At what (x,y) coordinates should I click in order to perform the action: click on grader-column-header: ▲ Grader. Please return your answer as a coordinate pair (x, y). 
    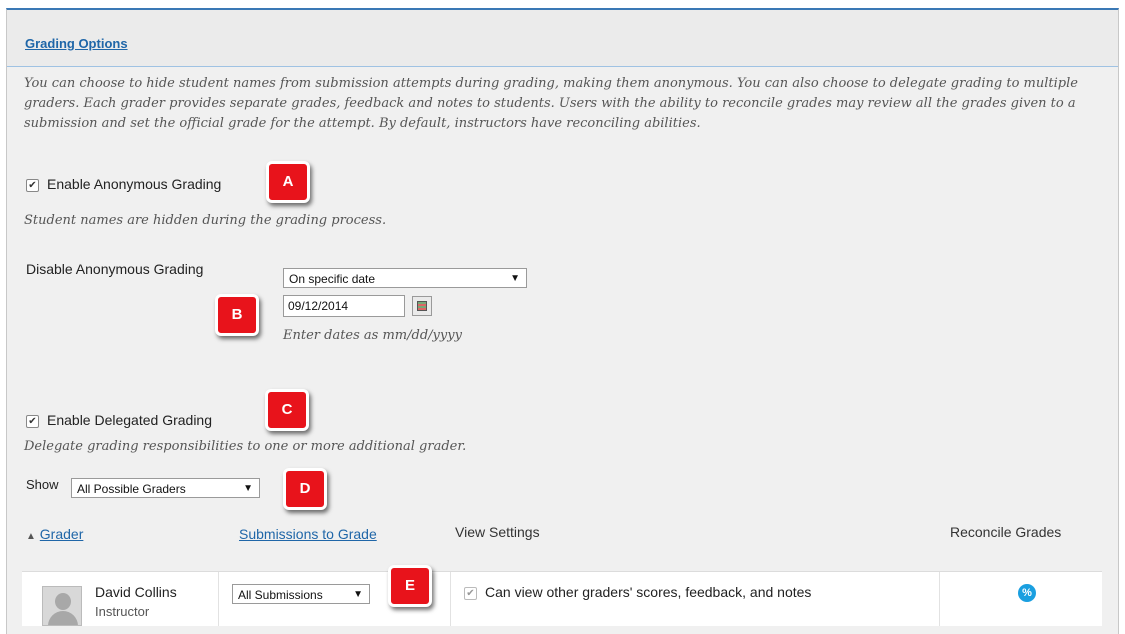
    Looking at the image, I should click on (54, 534).